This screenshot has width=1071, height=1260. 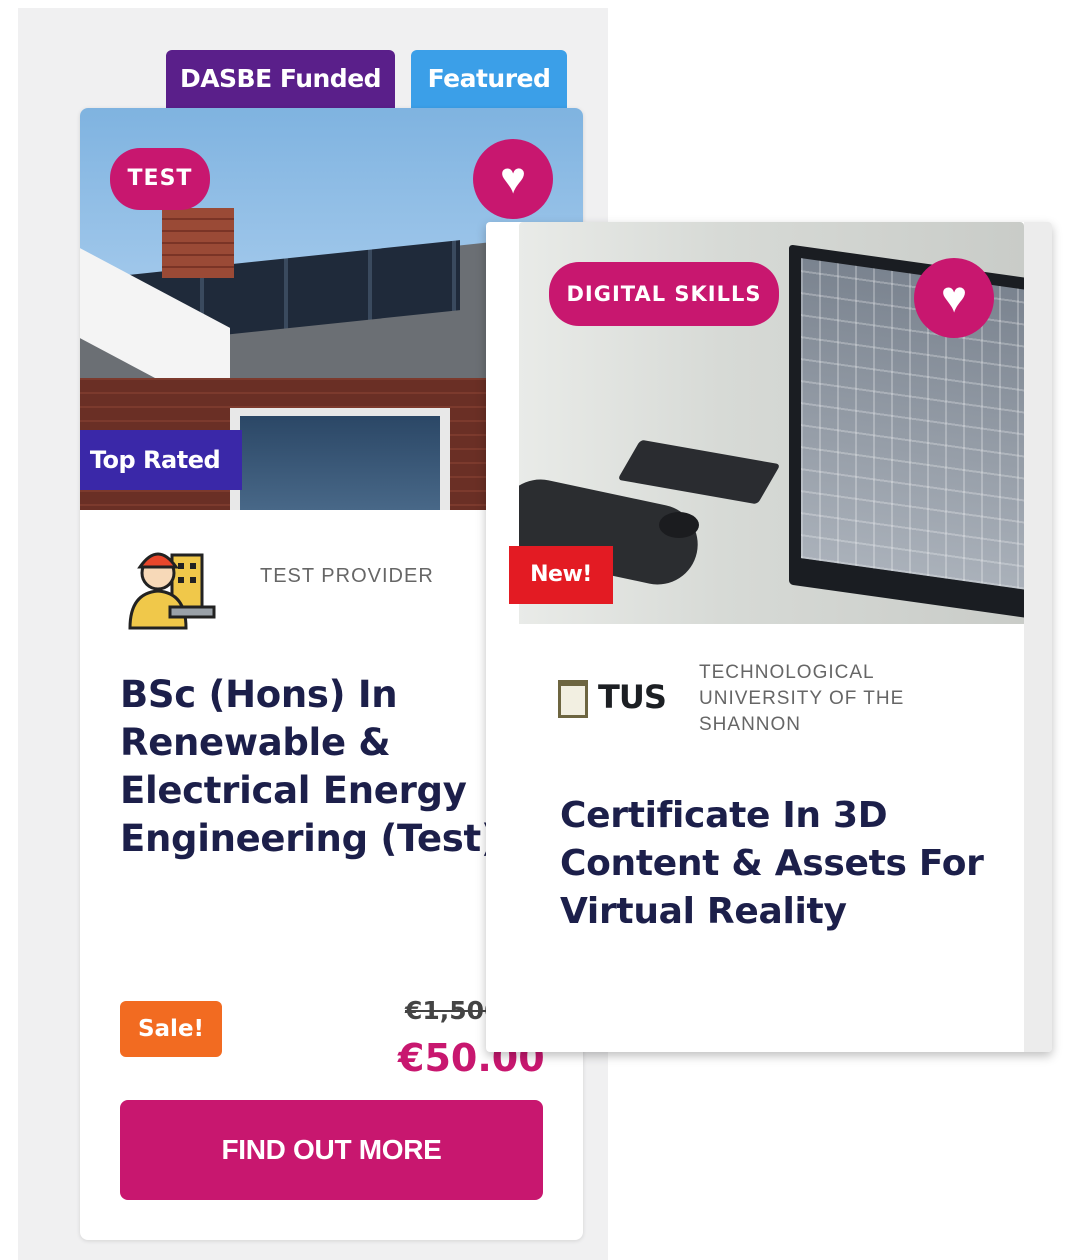 What do you see at coordinates (489, 79) in the screenshot?
I see `featured-badge: Featured` at bounding box center [489, 79].